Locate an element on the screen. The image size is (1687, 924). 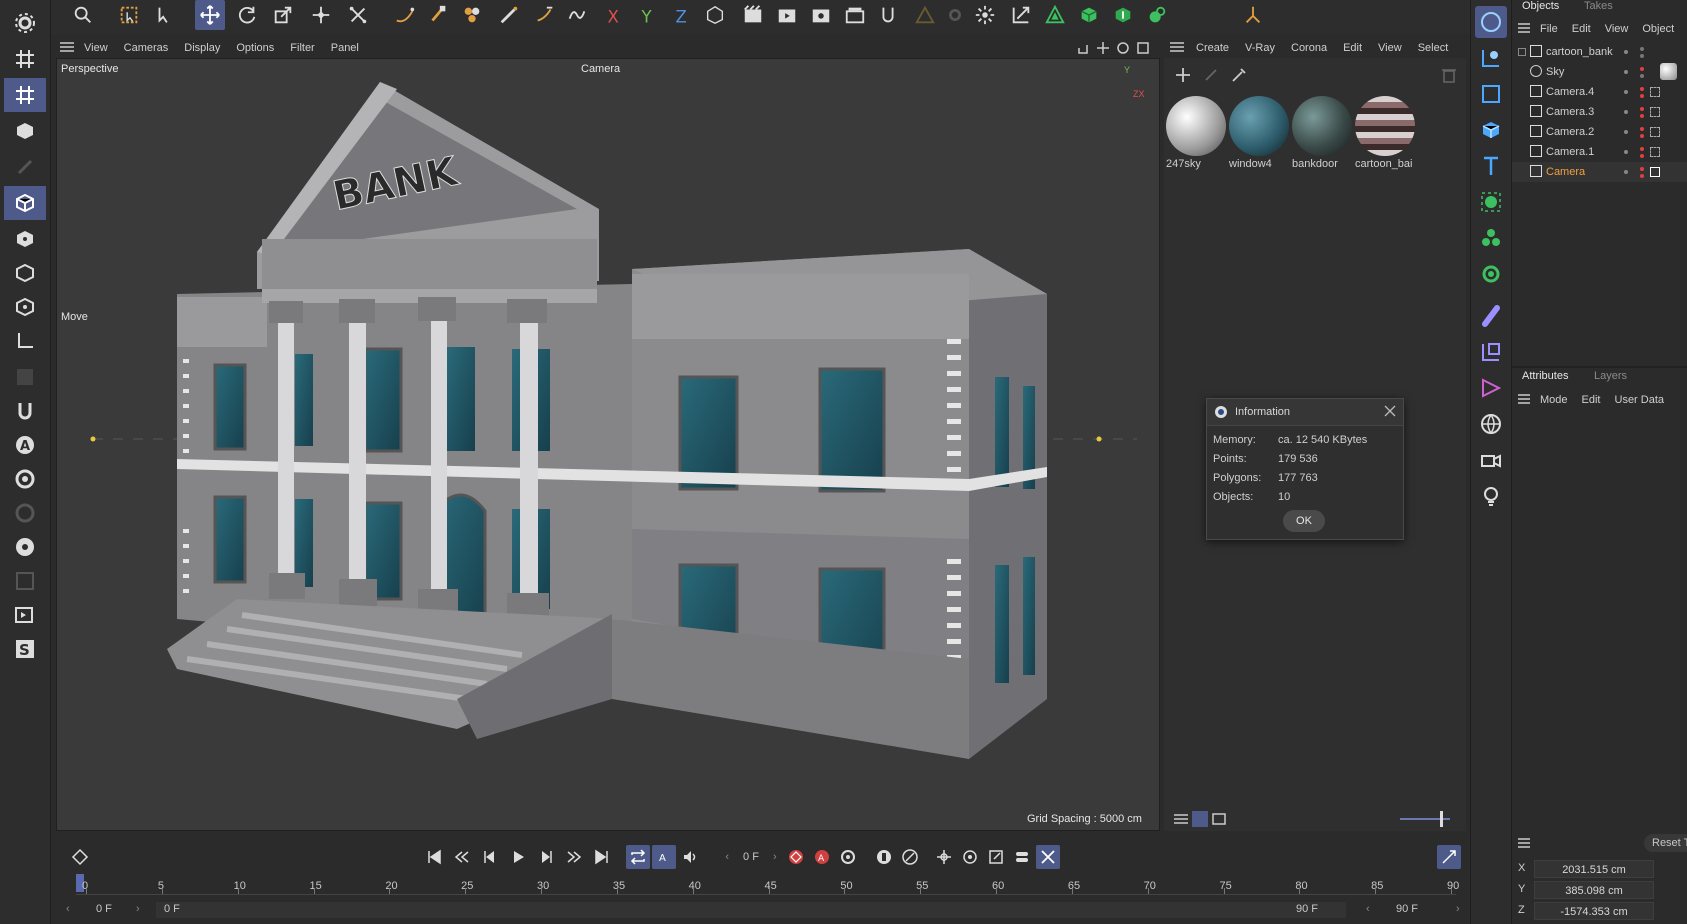
key-tangents-icon is located at coordinates (884, 857).